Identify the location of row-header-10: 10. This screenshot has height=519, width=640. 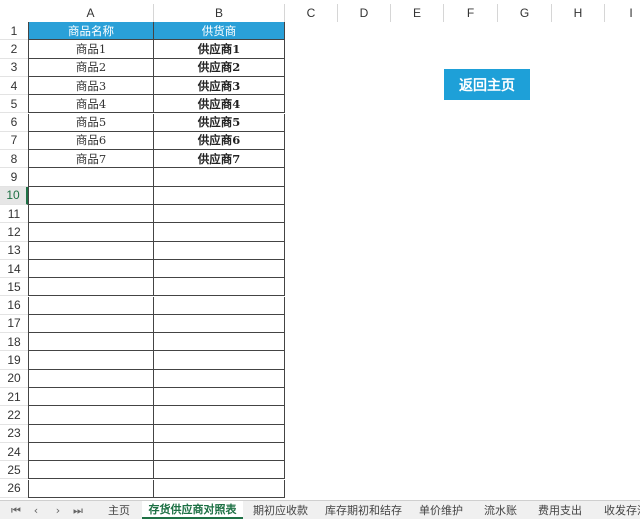
(14, 195).